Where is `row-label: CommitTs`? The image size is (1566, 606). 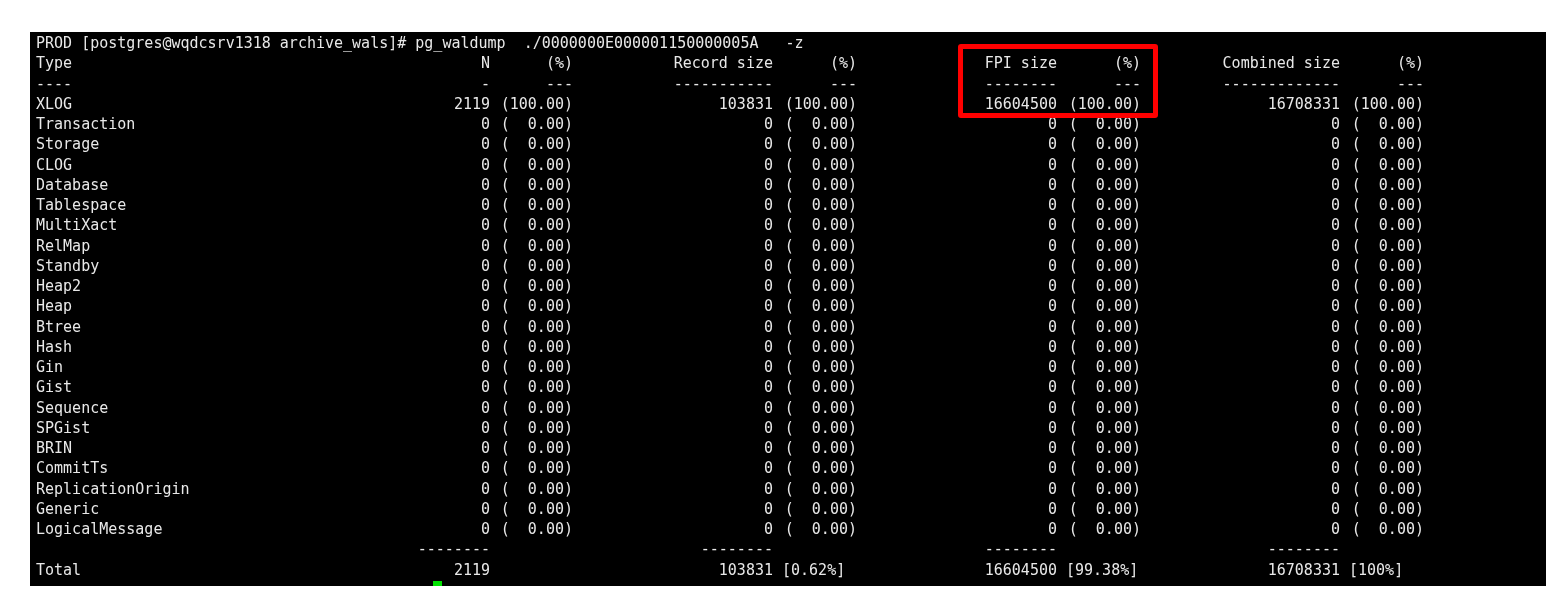
row-label: CommitTs is located at coordinates (73, 468).